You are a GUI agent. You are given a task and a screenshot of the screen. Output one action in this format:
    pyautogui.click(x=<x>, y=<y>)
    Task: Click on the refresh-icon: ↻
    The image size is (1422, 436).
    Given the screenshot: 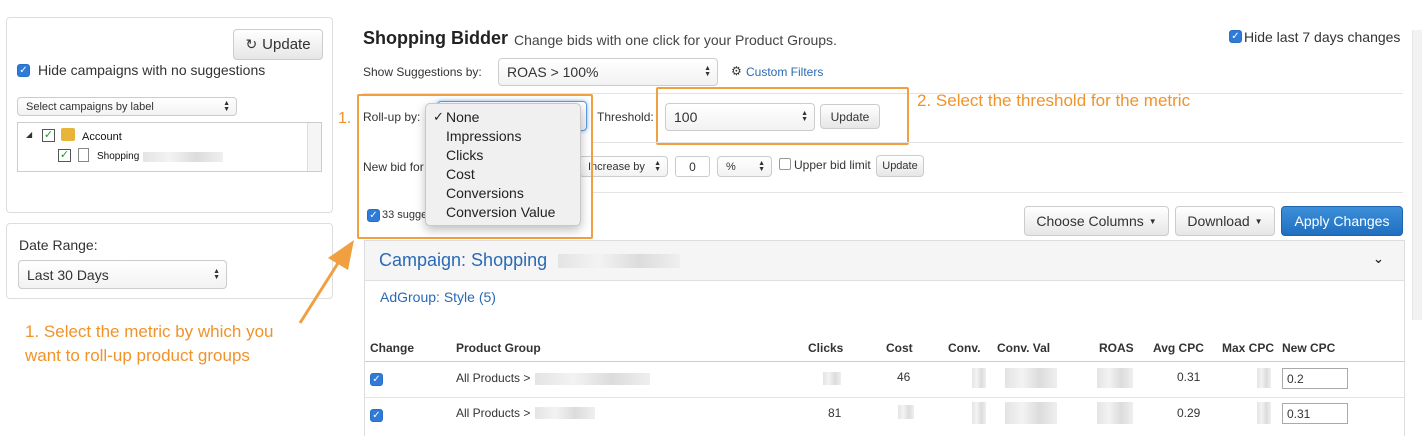 What is the action you would take?
    pyautogui.click(x=251, y=44)
    